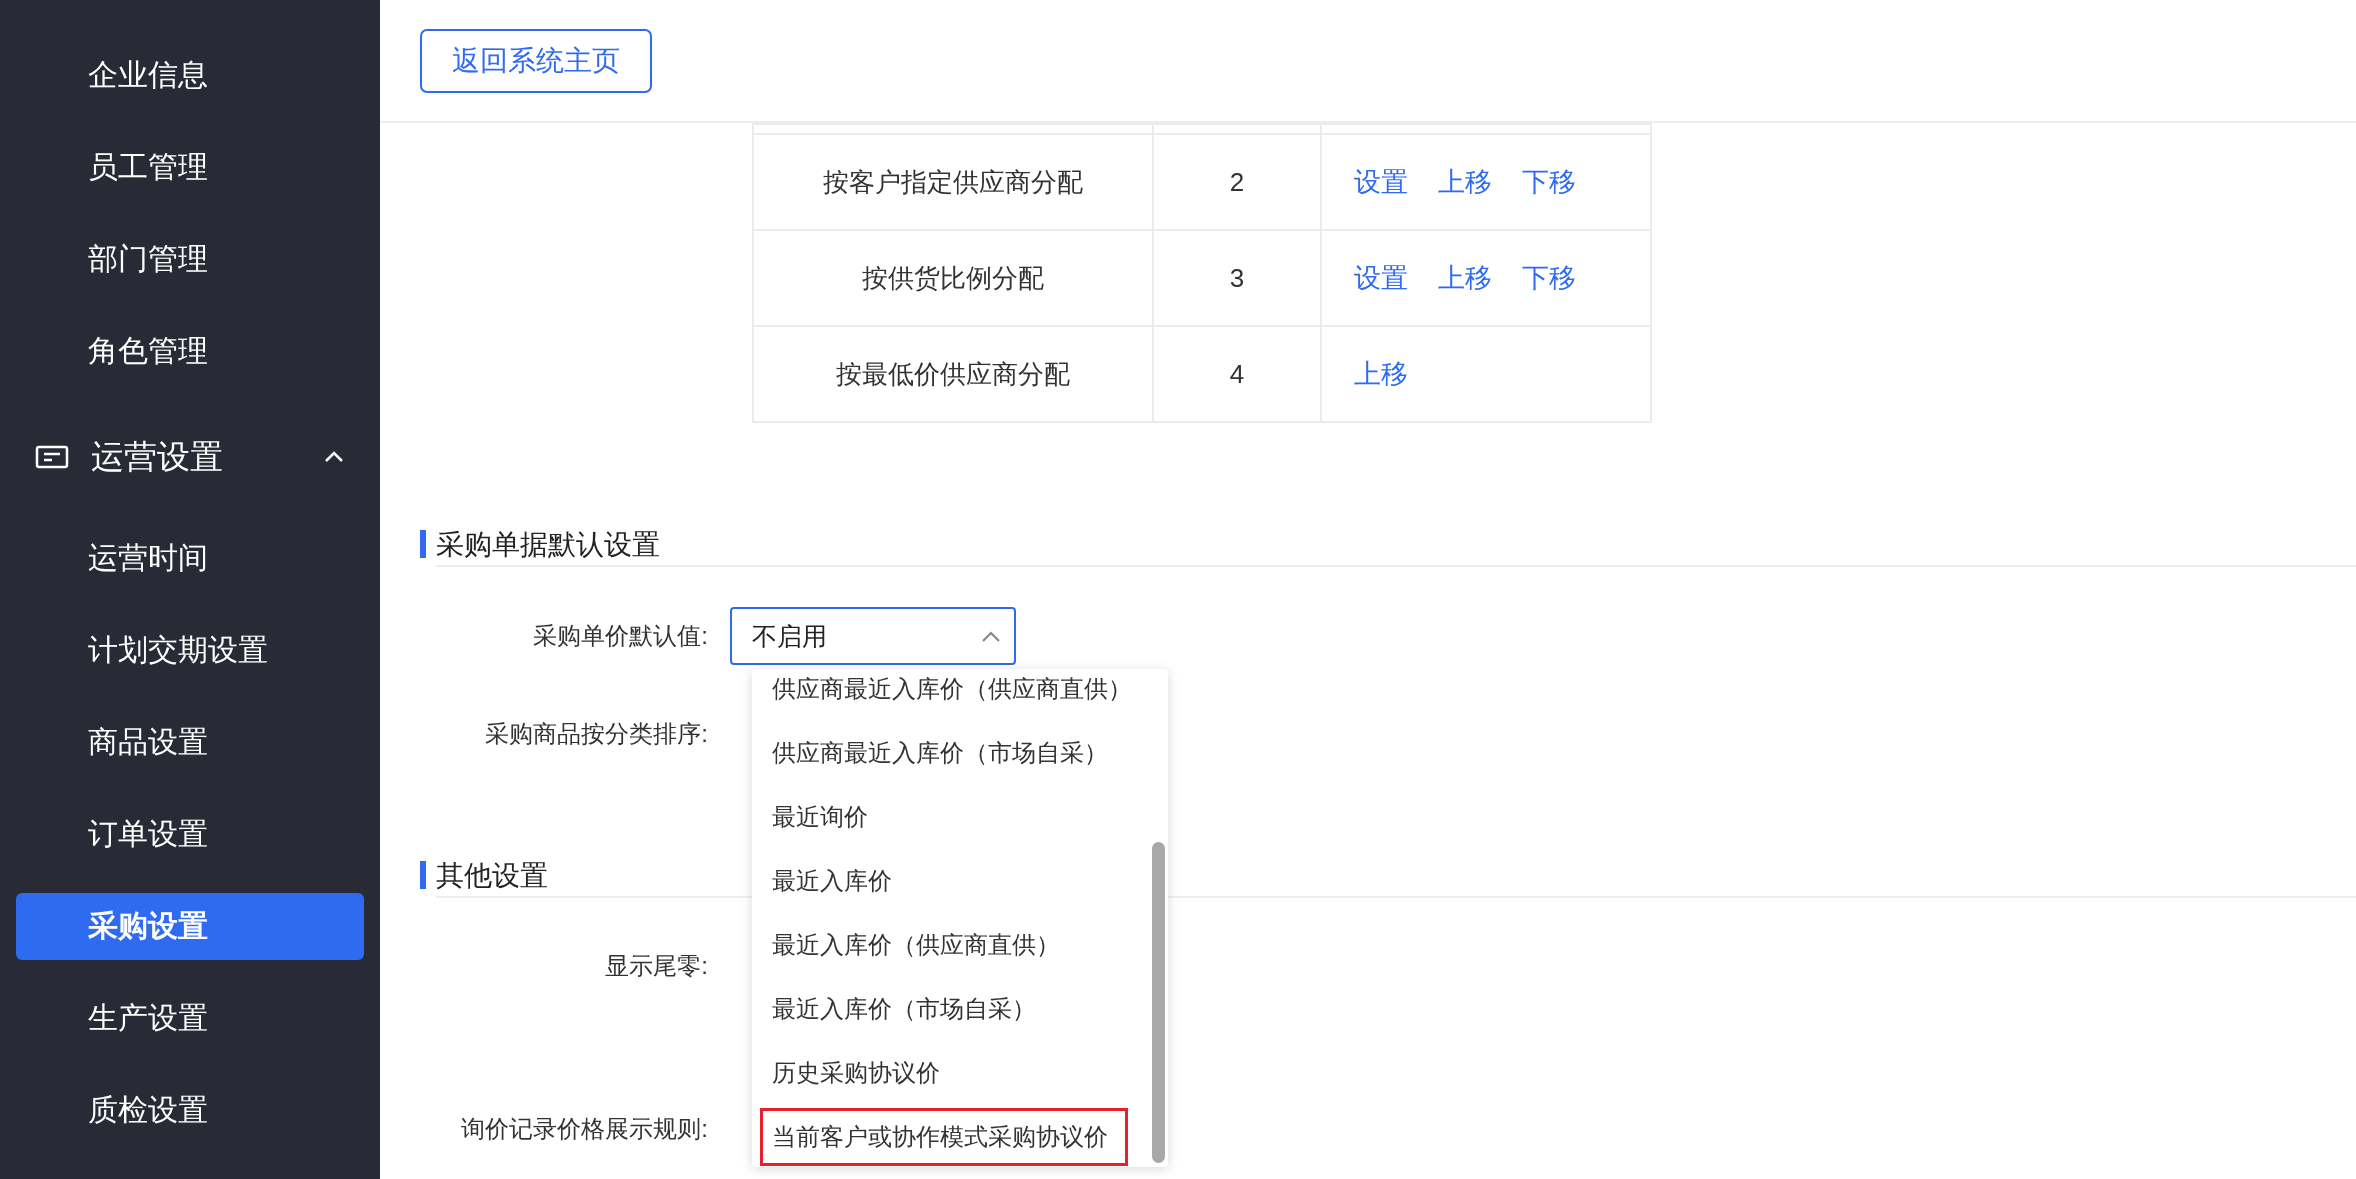 This screenshot has height=1179, width=2356. What do you see at coordinates (190, 457) in the screenshot?
I see `sidebar-group-header: 运营设置` at bounding box center [190, 457].